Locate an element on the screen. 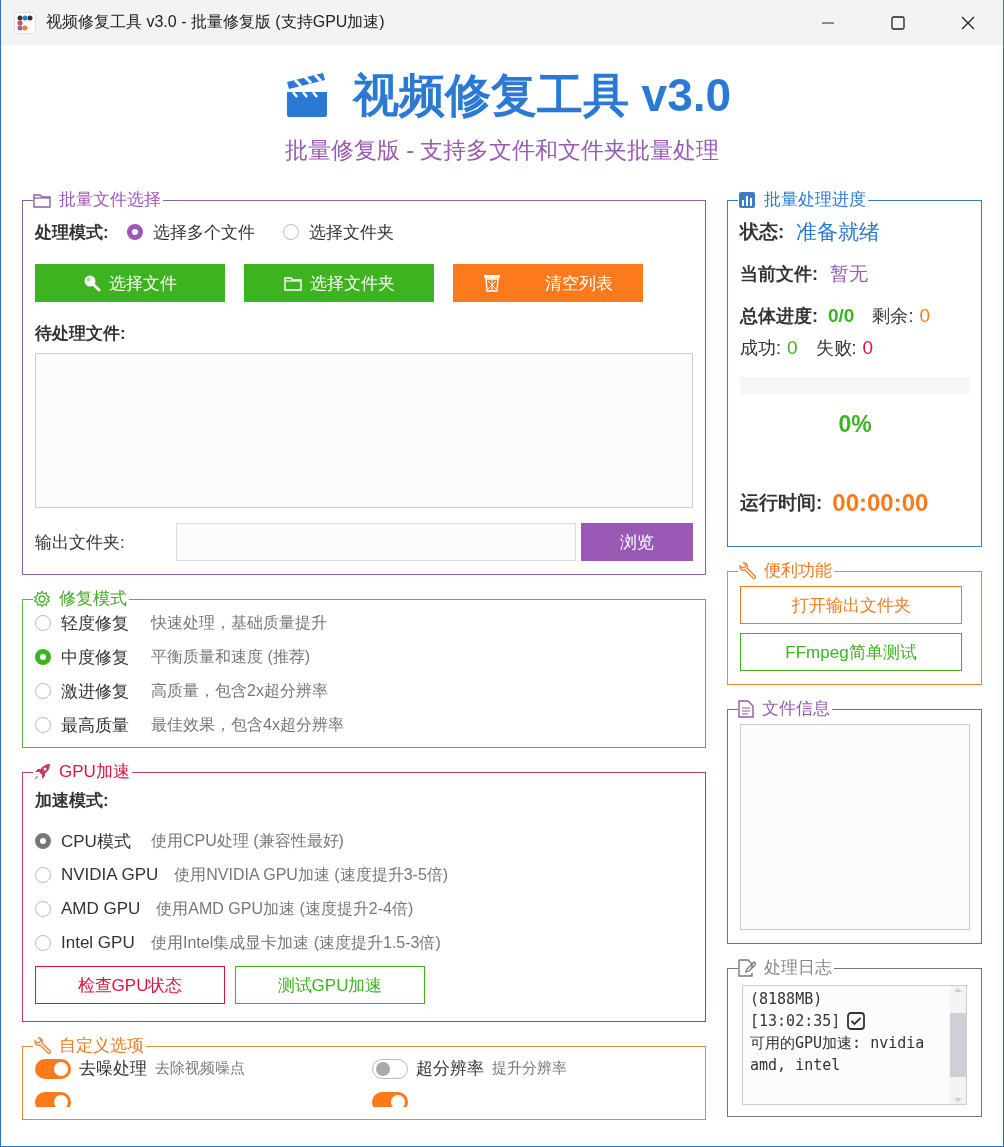 The width and height of the screenshot is (1004, 1147). group-title: GPU加速 is located at coordinates (94, 772).